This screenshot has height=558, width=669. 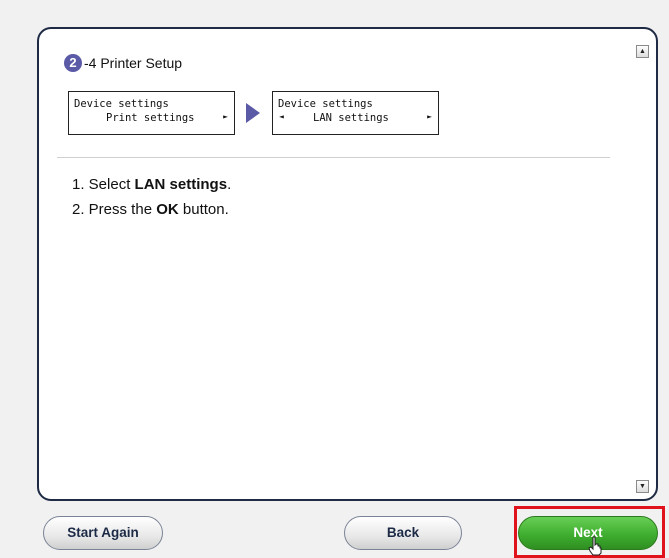 I want to click on instruction-step-1: 1. Select LAN settings., so click(x=151, y=184).